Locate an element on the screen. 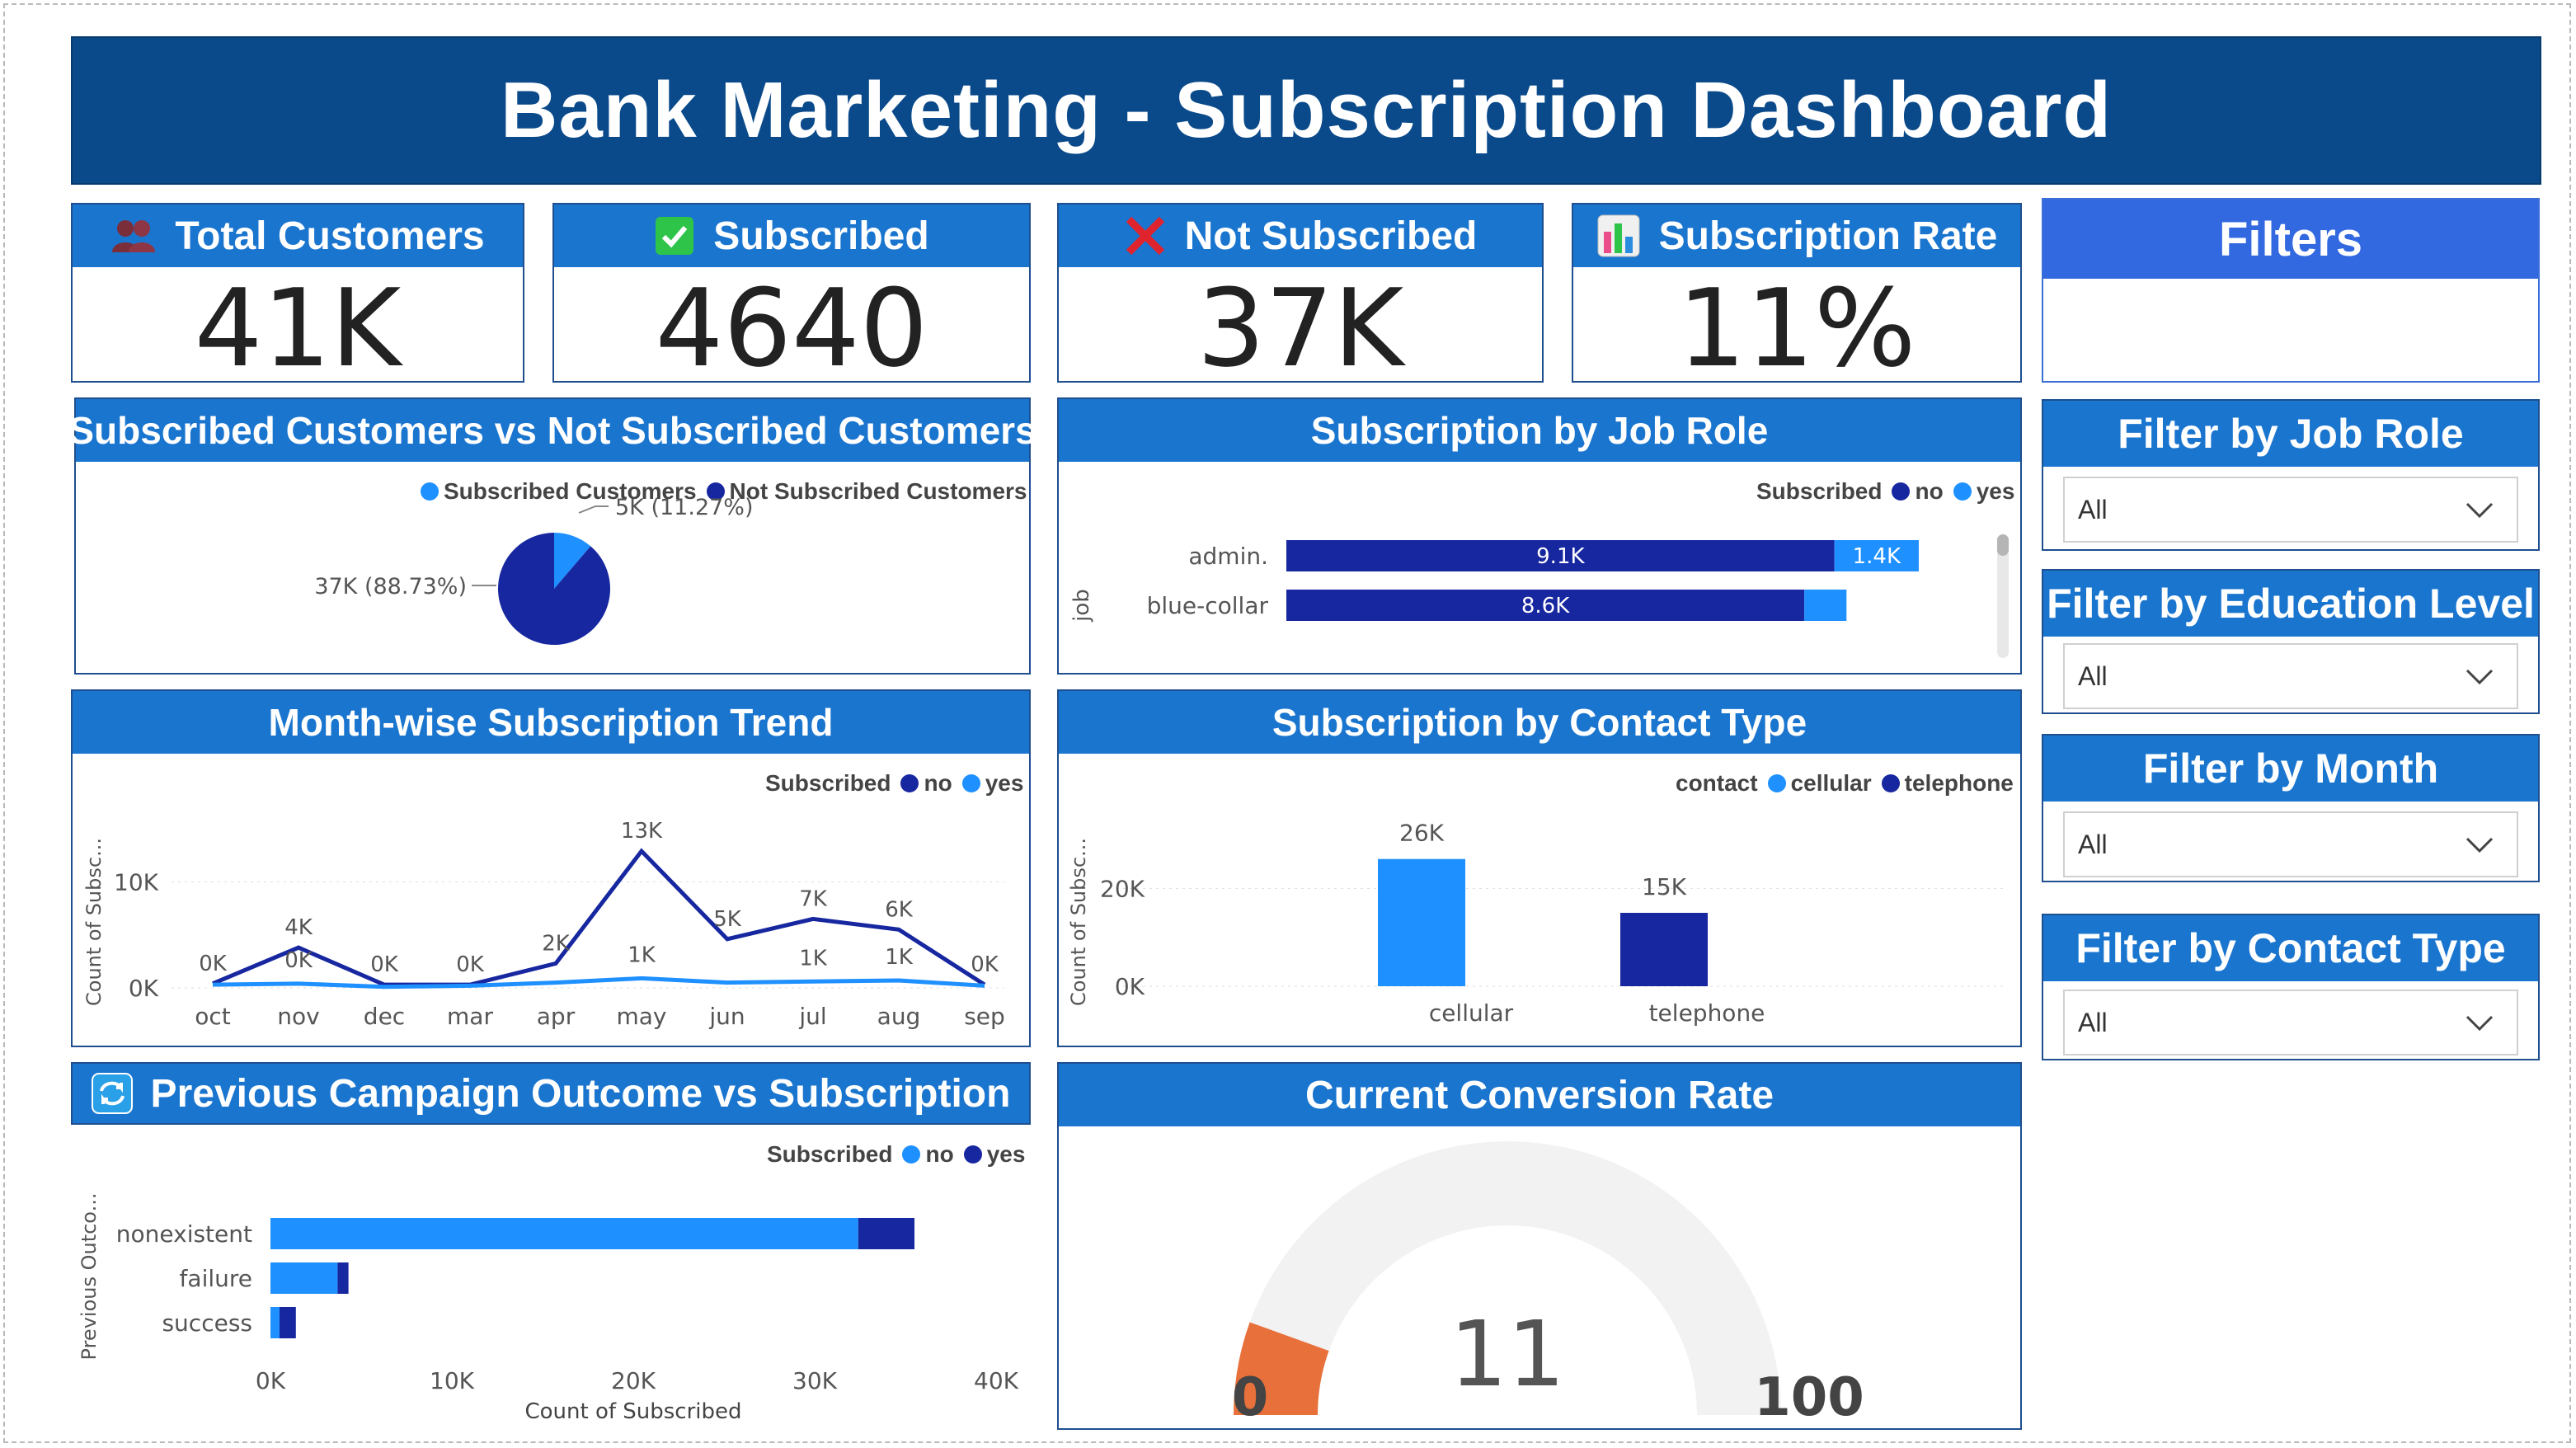 The width and height of the screenshot is (2576, 1448). kpi-subscribed: Subscribed 4640 is located at coordinates (791, 297).